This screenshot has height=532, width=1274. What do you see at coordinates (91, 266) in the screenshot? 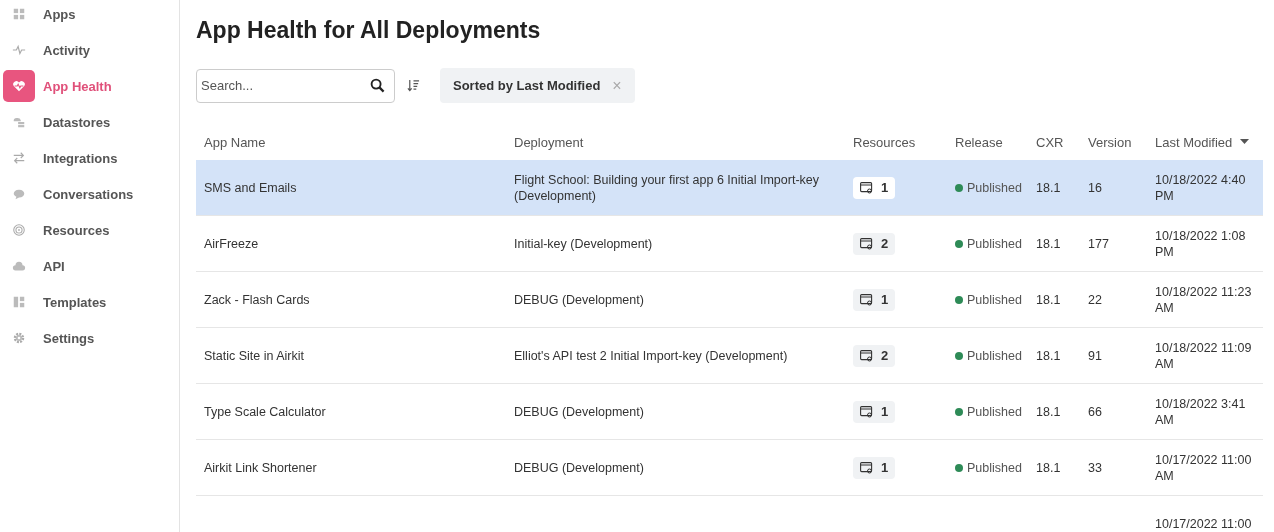
I see `sidebar-item: API` at bounding box center [91, 266].